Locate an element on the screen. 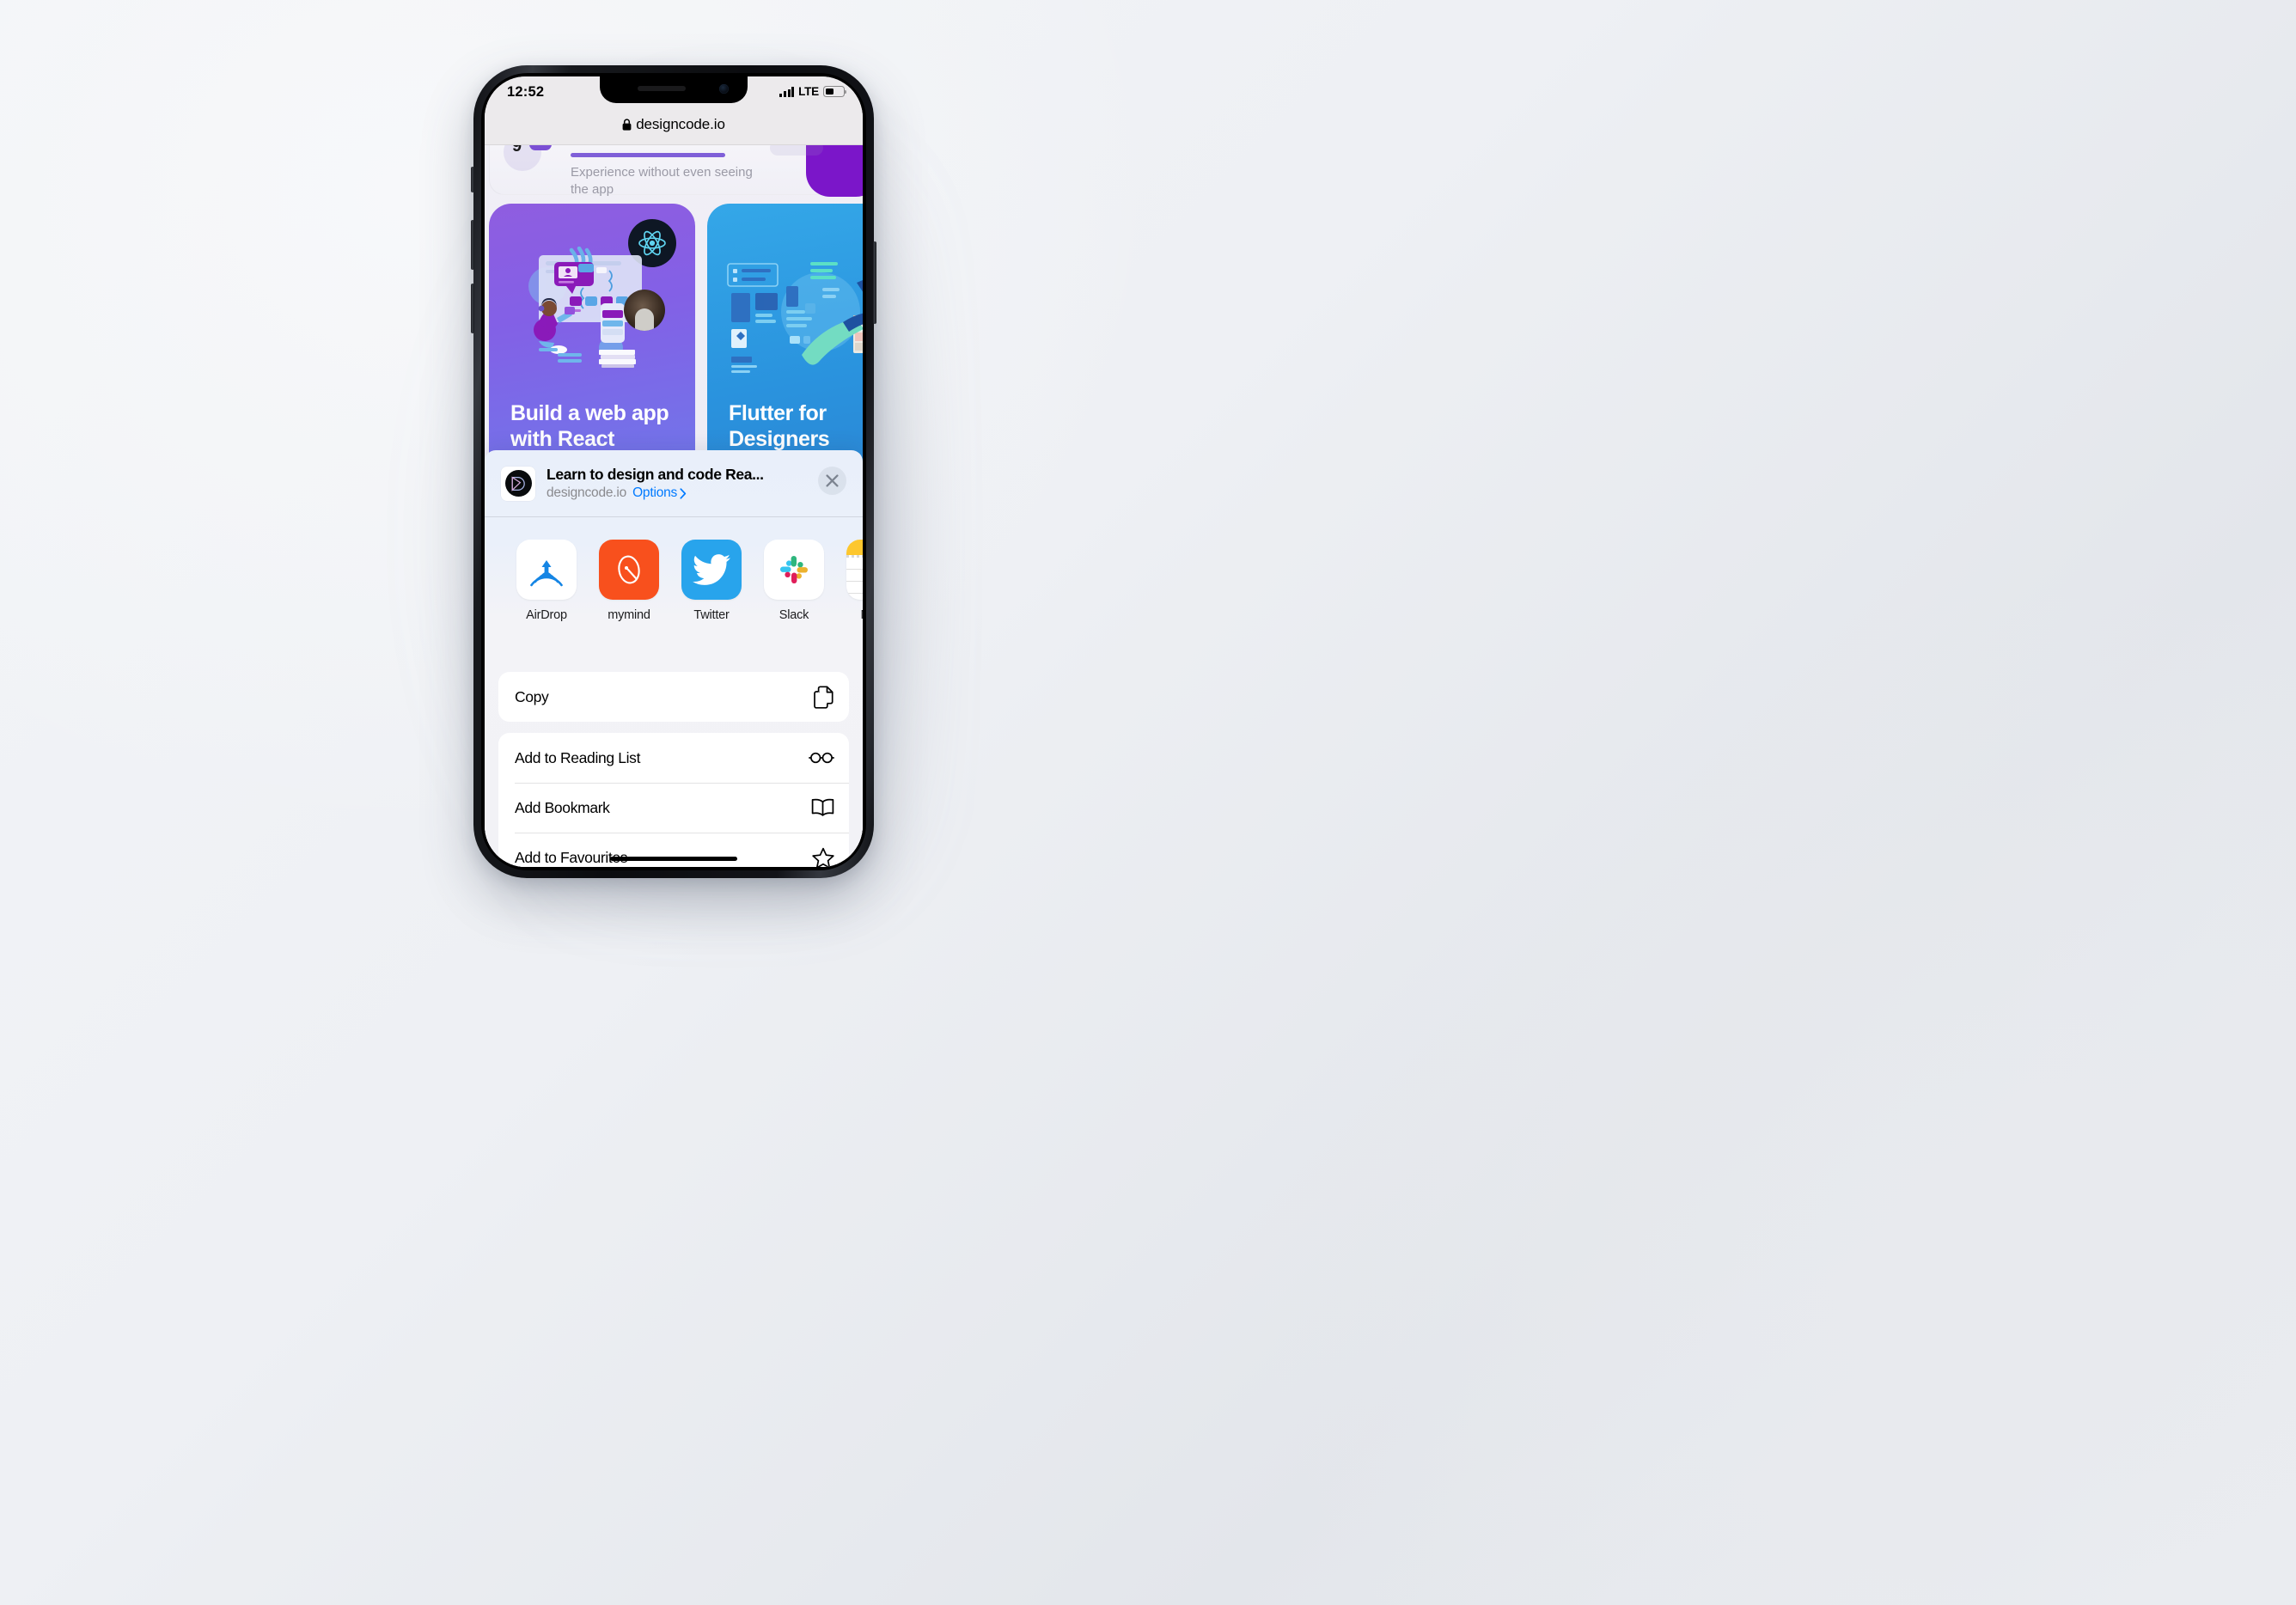 The width and height of the screenshot is (2296, 1605). share-app-label: AirDrop is located at coordinates (546, 615).